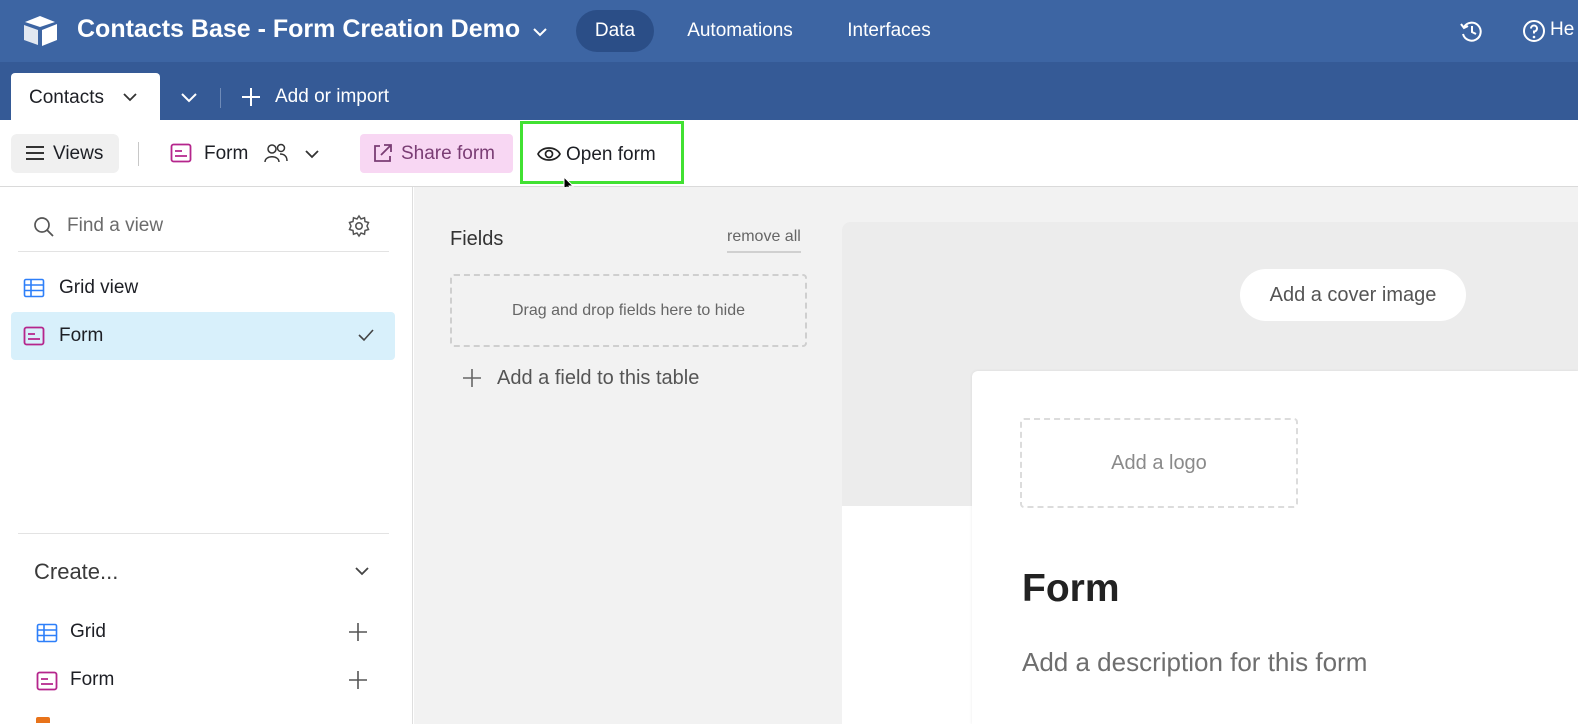  I want to click on open-form-label: Open form, so click(611, 154).